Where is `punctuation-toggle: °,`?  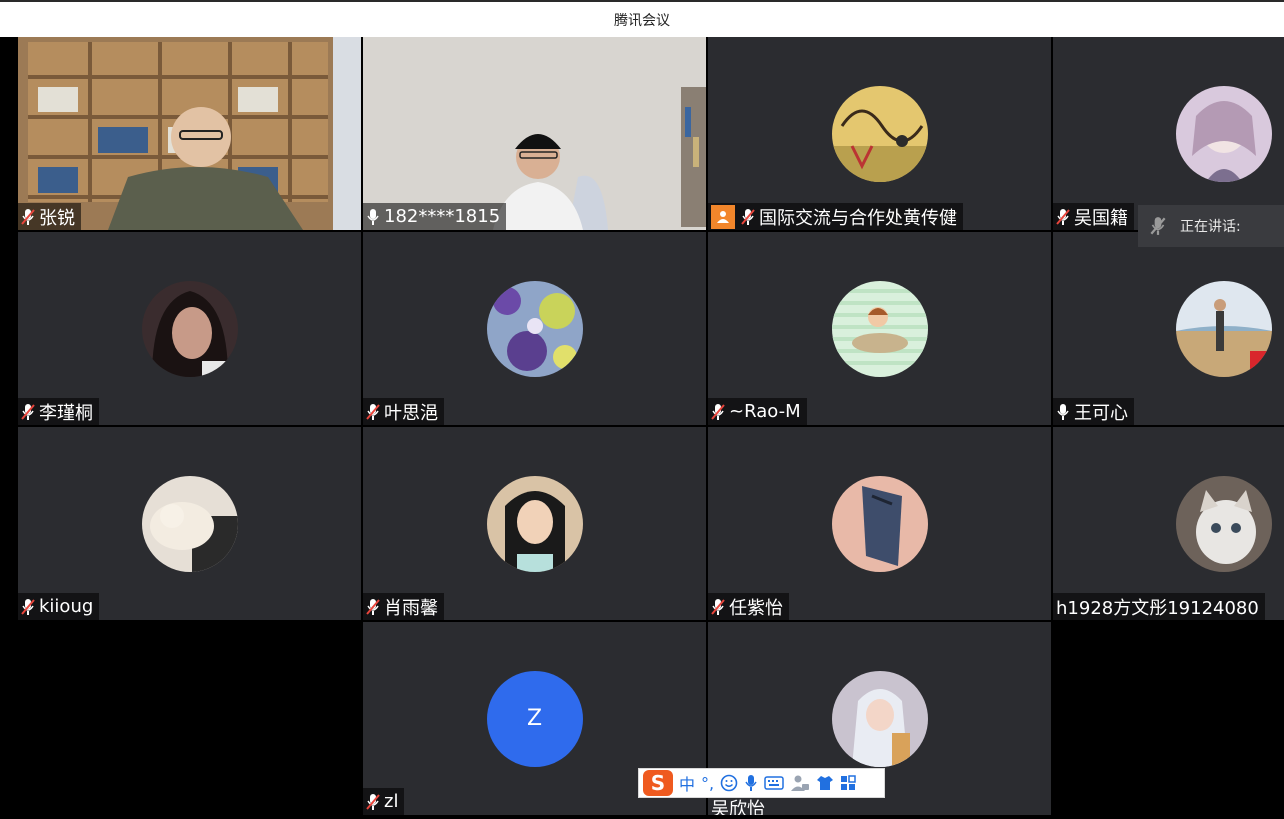
punctuation-toggle: °, is located at coordinates (707, 783).